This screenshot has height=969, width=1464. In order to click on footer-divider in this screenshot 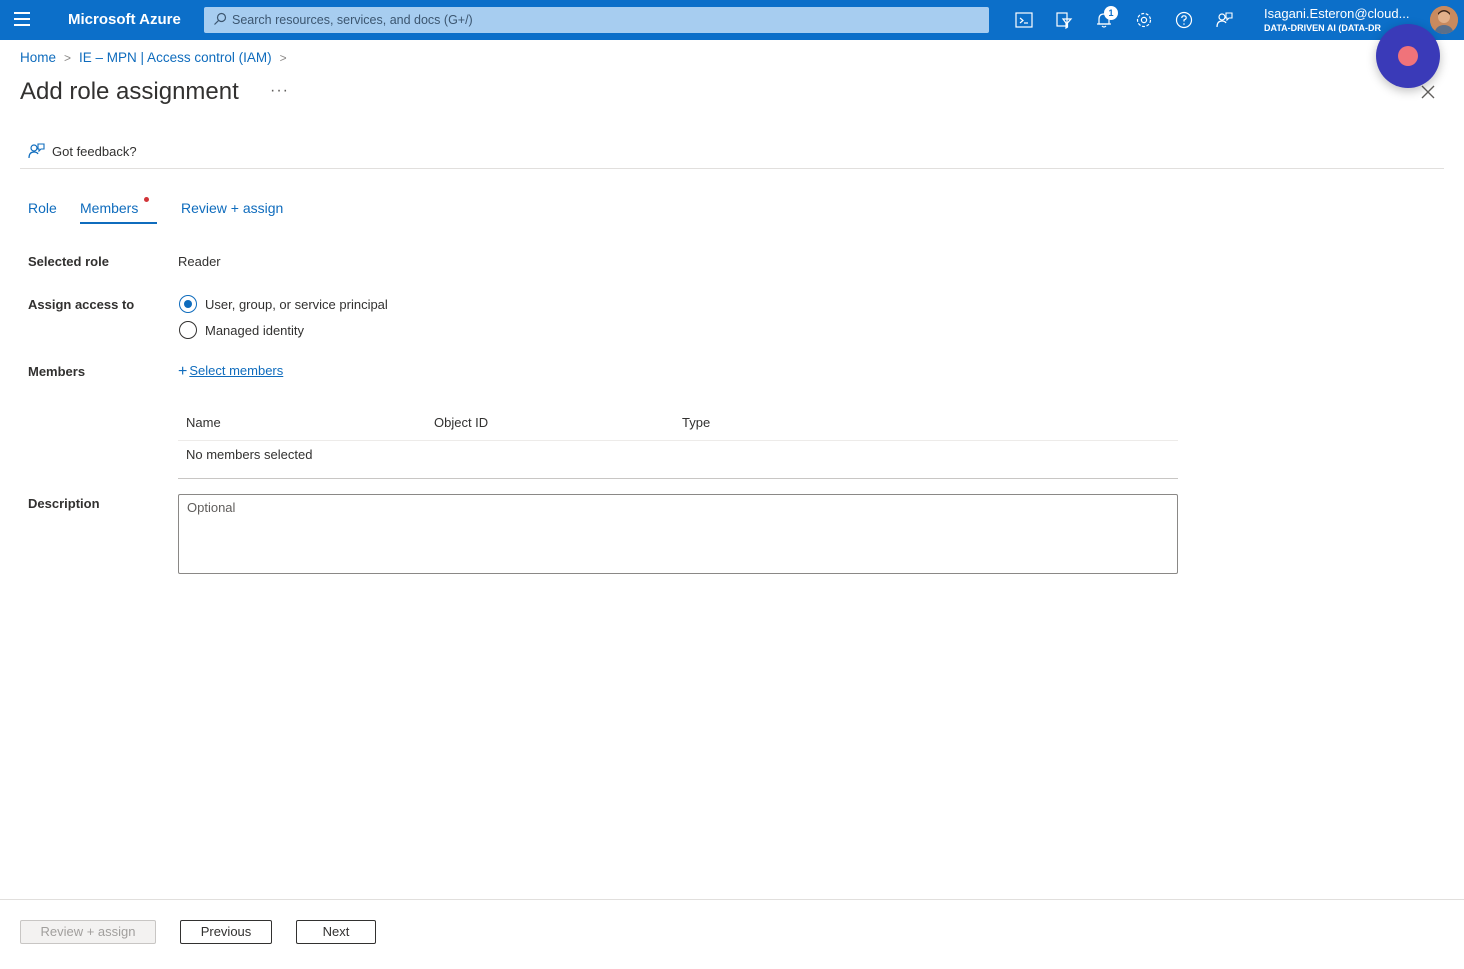, I will do `click(732, 899)`.